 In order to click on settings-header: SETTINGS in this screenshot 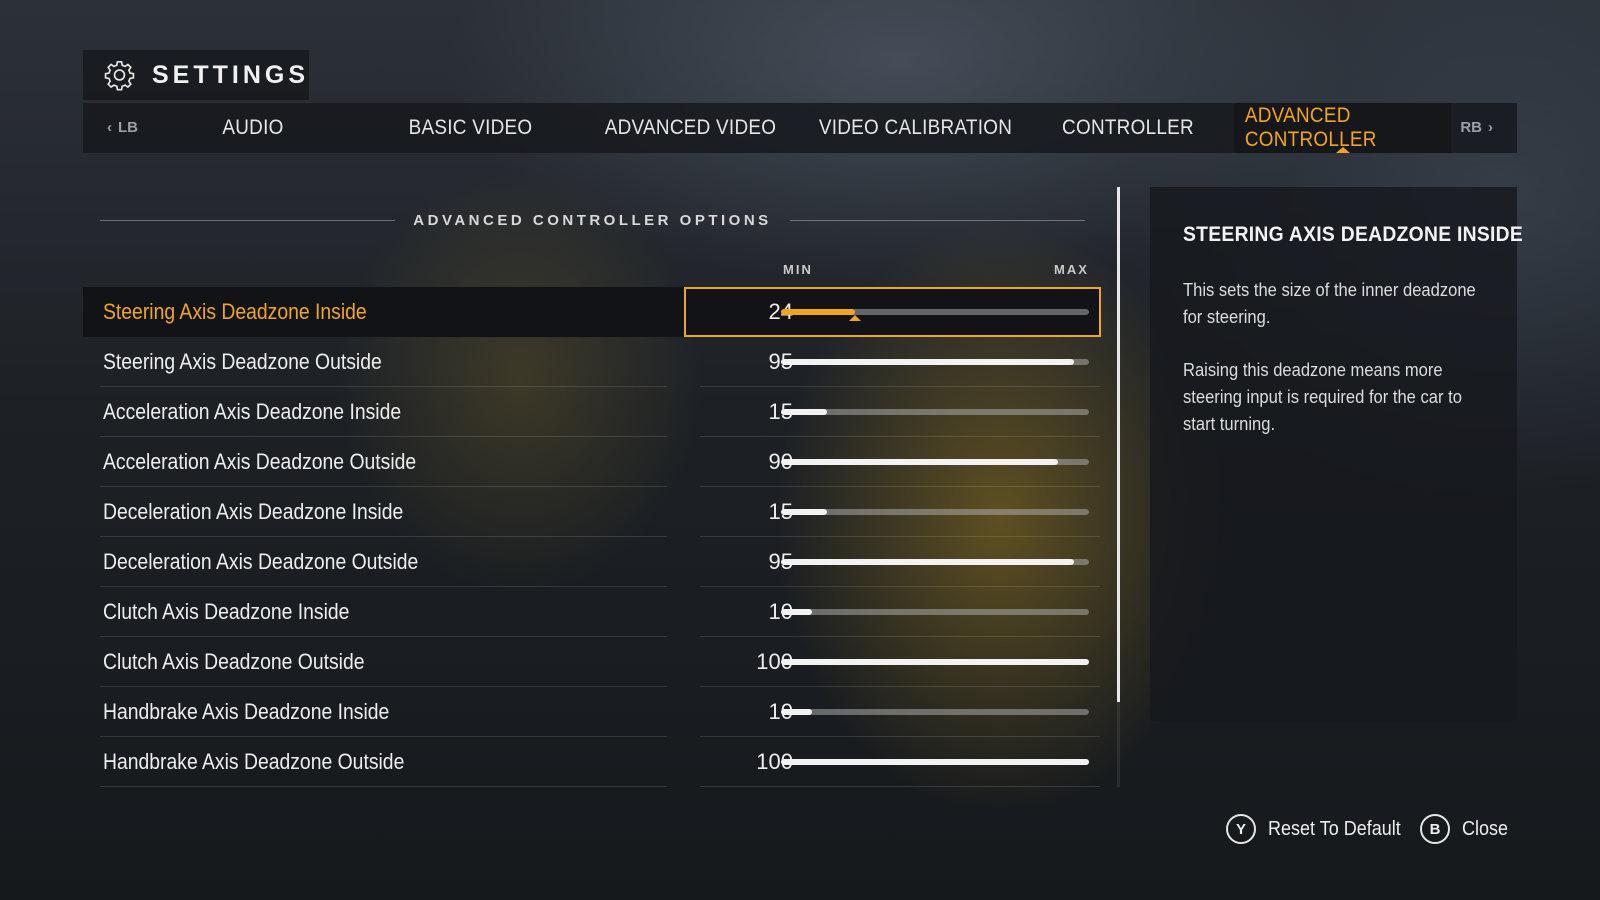, I will do `click(196, 75)`.